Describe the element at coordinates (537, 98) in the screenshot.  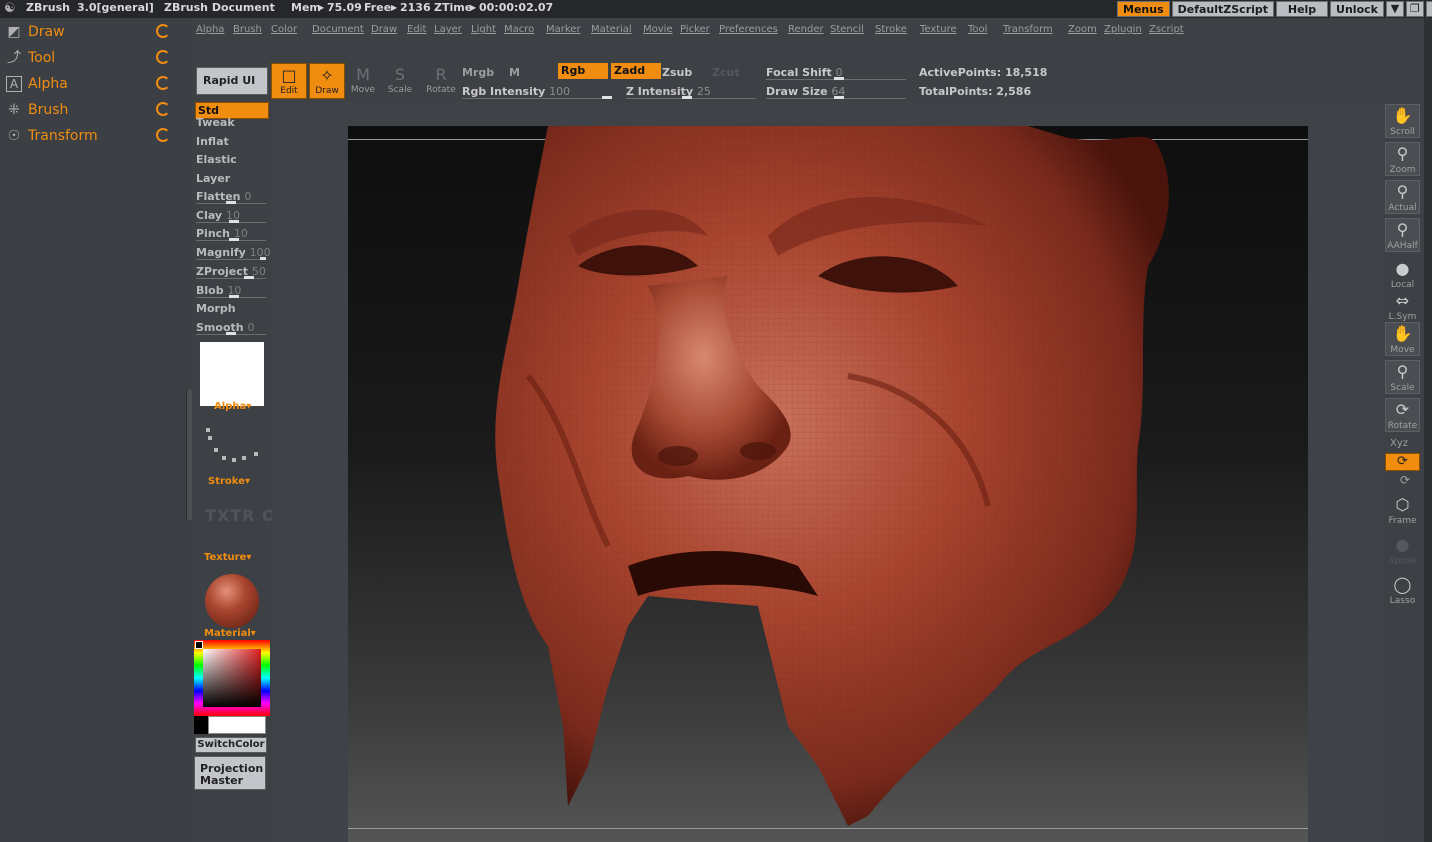
I see `rgb-intensity-track` at that location.